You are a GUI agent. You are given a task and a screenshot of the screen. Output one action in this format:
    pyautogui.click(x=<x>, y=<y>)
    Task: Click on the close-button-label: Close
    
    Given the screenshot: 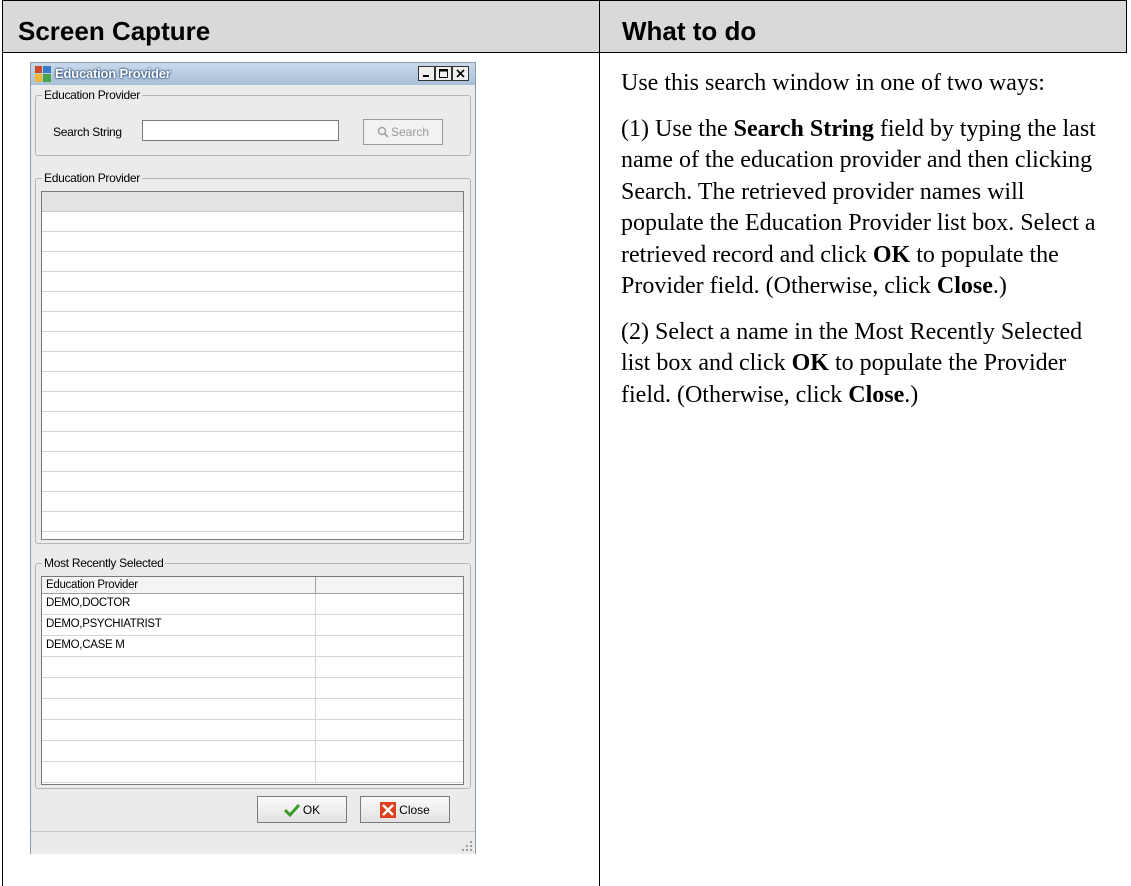 What is the action you would take?
    pyautogui.click(x=414, y=809)
    